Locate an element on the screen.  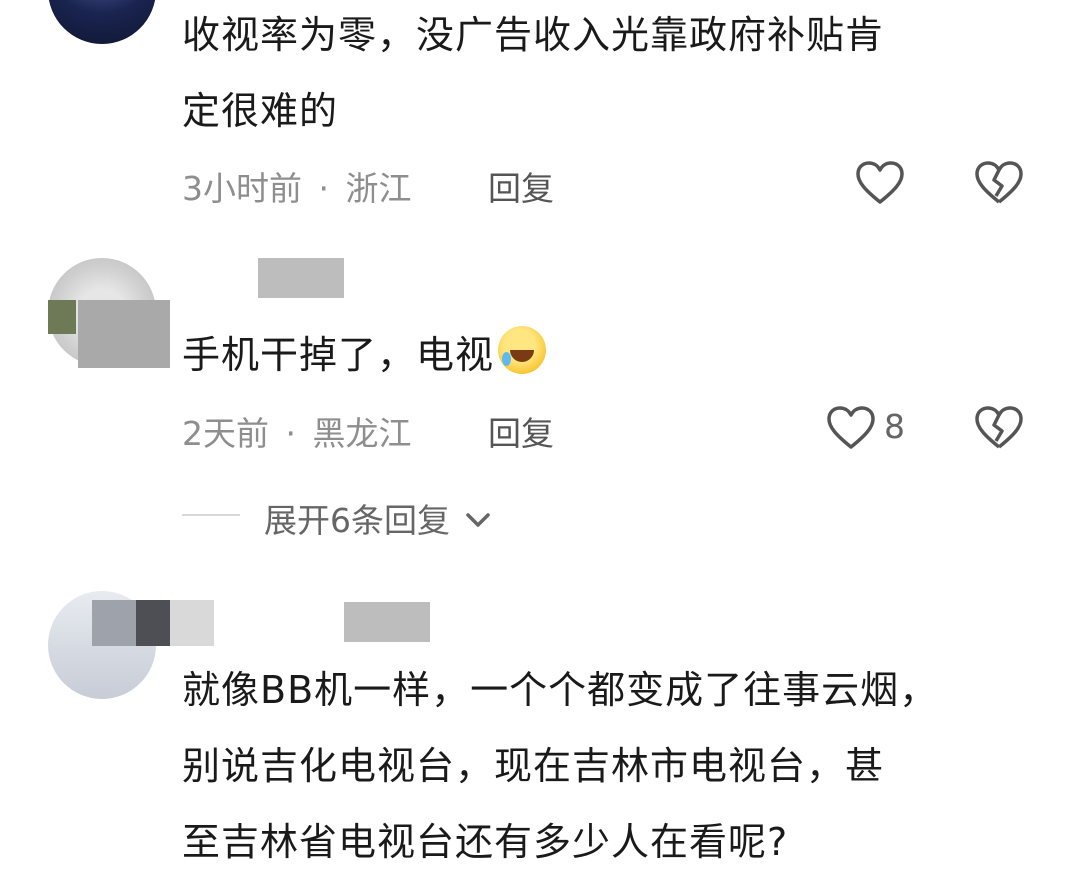
laughing-tears-emoji is located at coordinates (522, 350).